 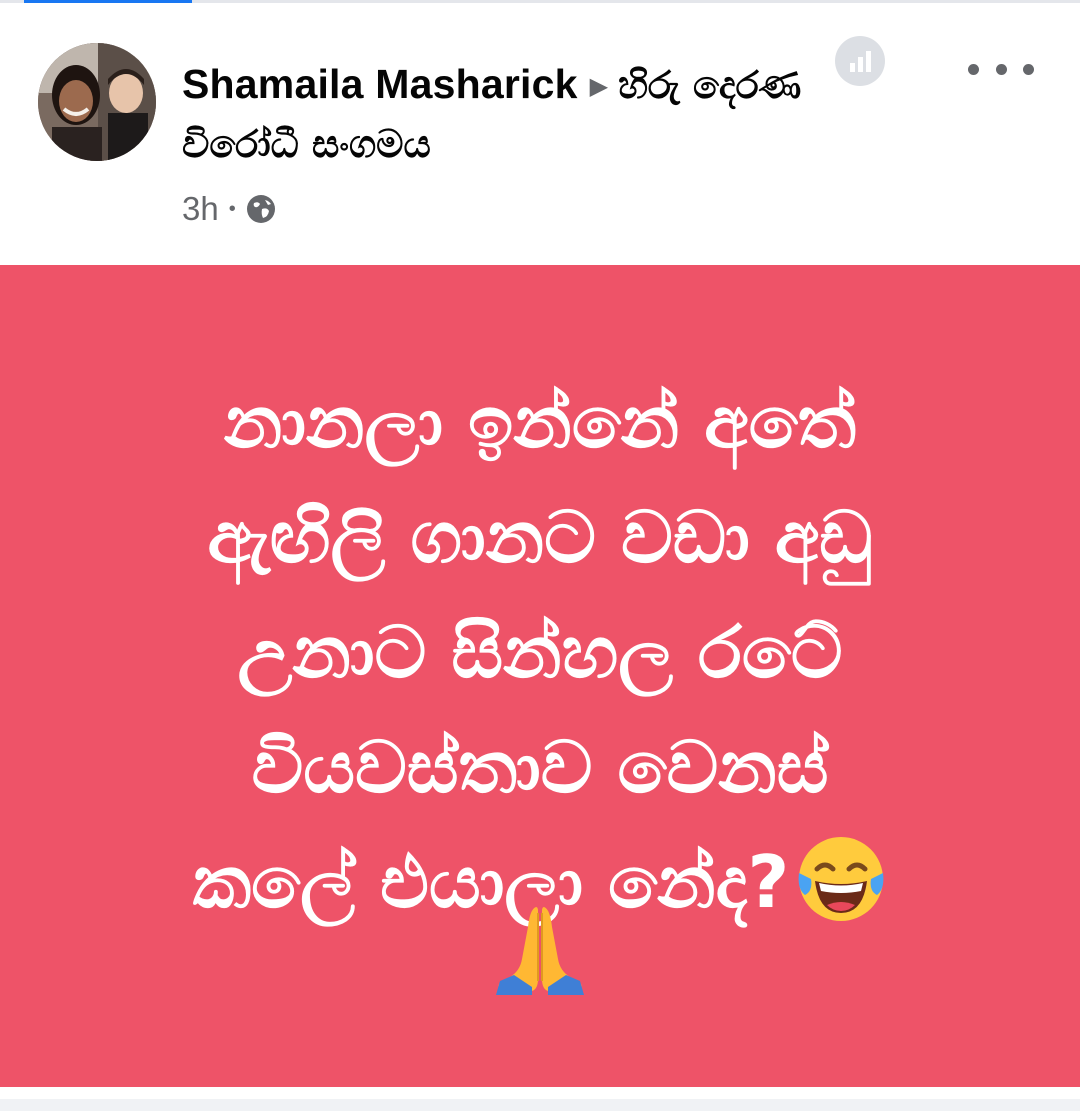 I want to click on face-with-tears-of-joy-emoji, so click(x=841, y=879).